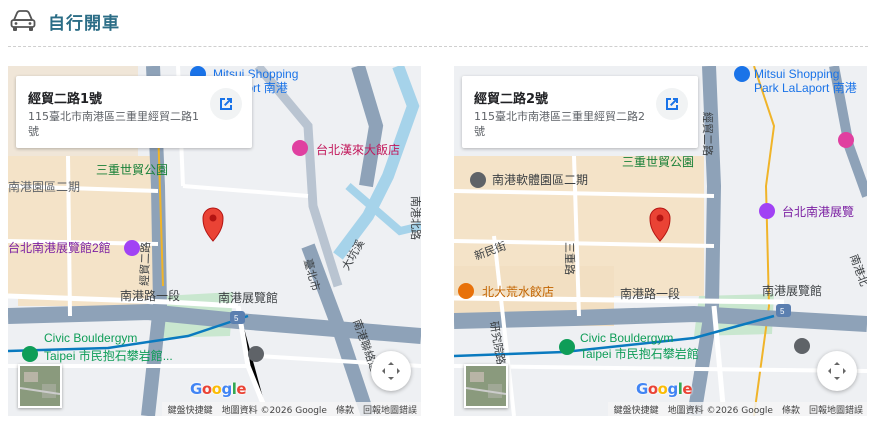  What do you see at coordinates (805, 87) in the screenshot?
I see `map-label-laport: Park LaLaport 南港` at bounding box center [805, 87].